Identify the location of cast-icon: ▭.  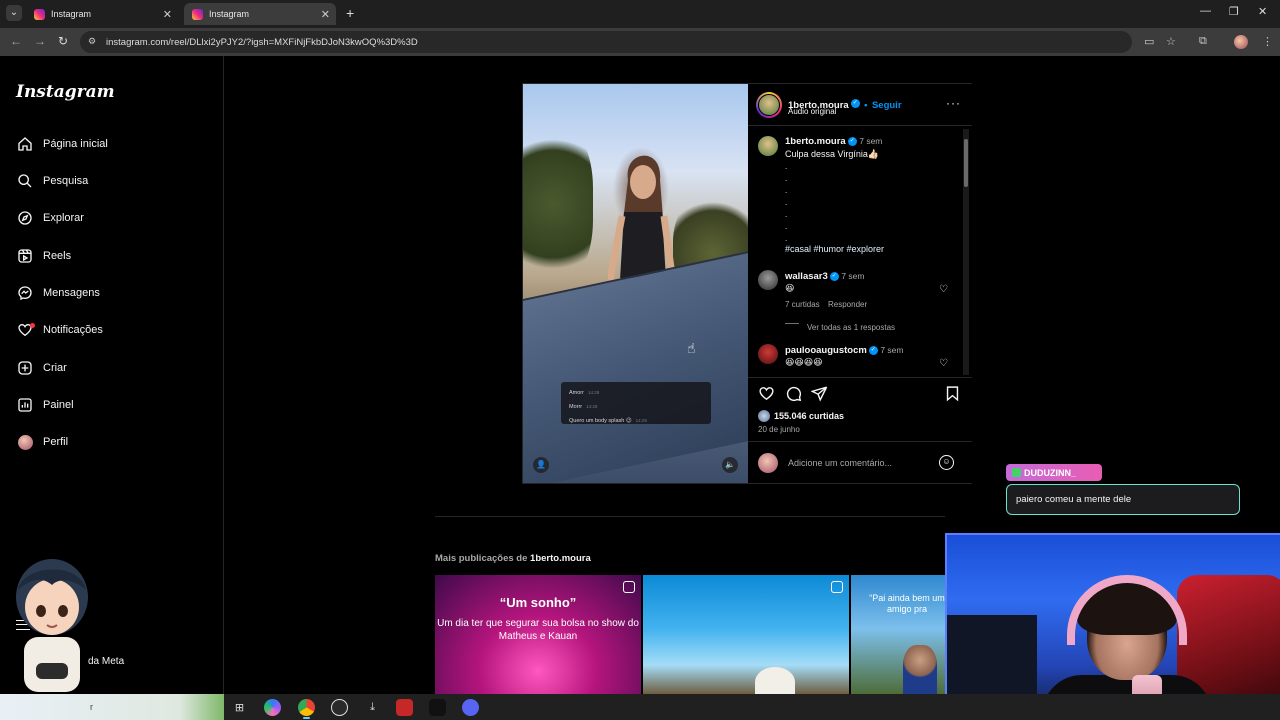
(1149, 41).